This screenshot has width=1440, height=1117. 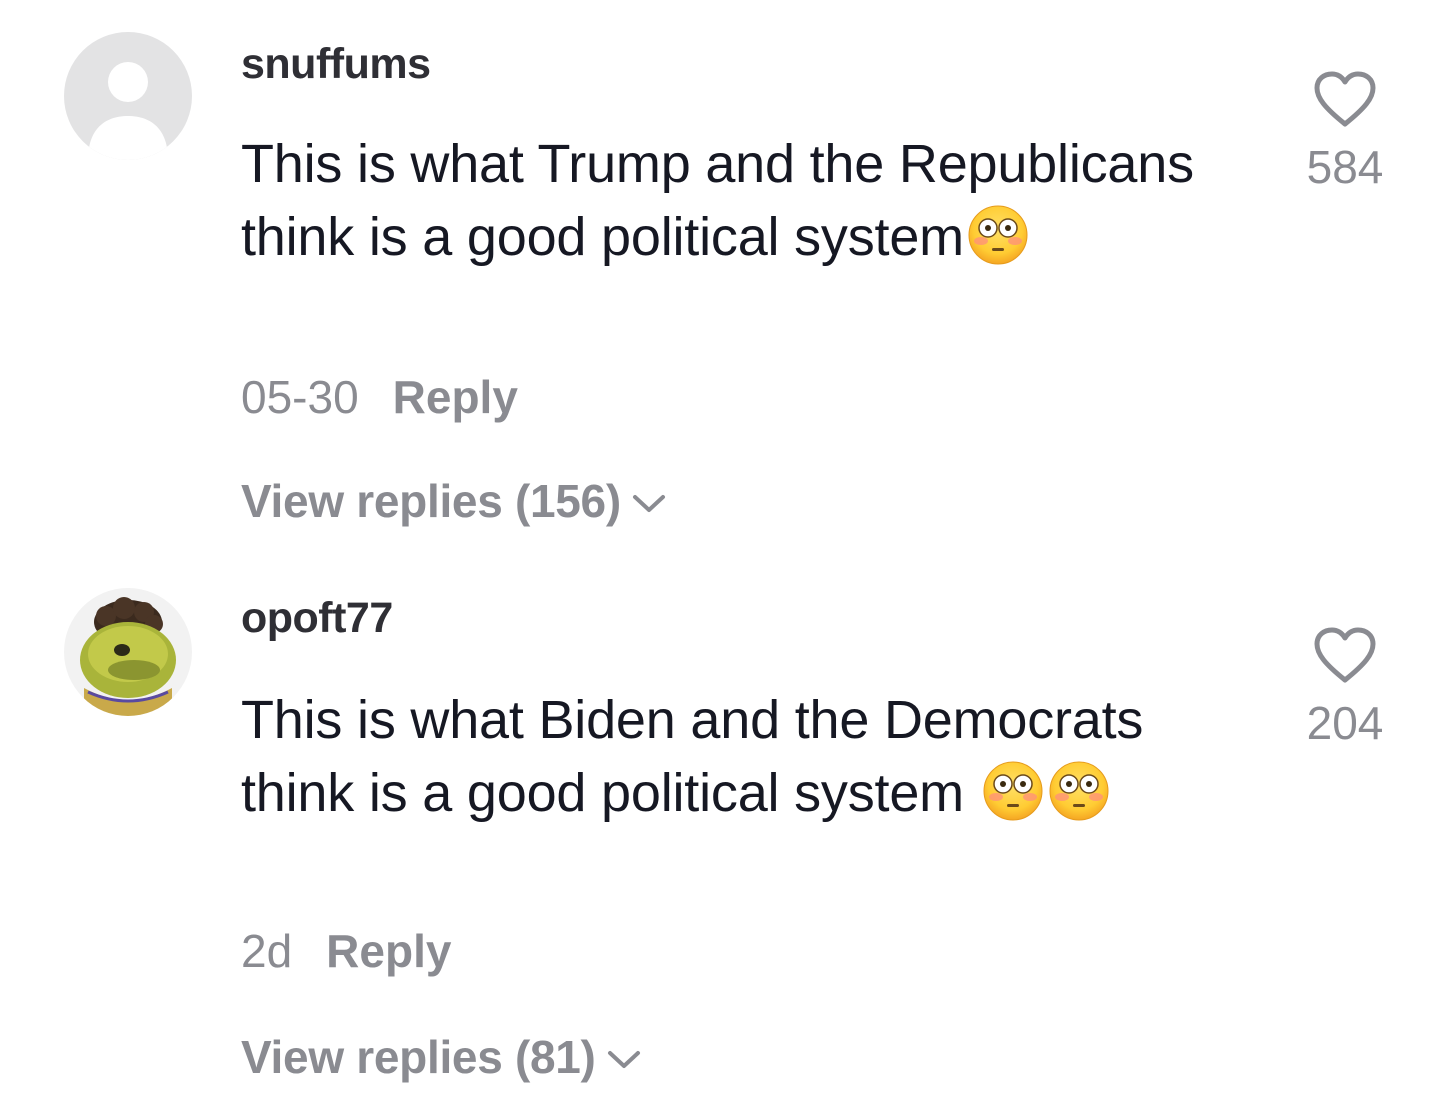 I want to click on view-replies-button: View replies (156), so click(x=455, y=501).